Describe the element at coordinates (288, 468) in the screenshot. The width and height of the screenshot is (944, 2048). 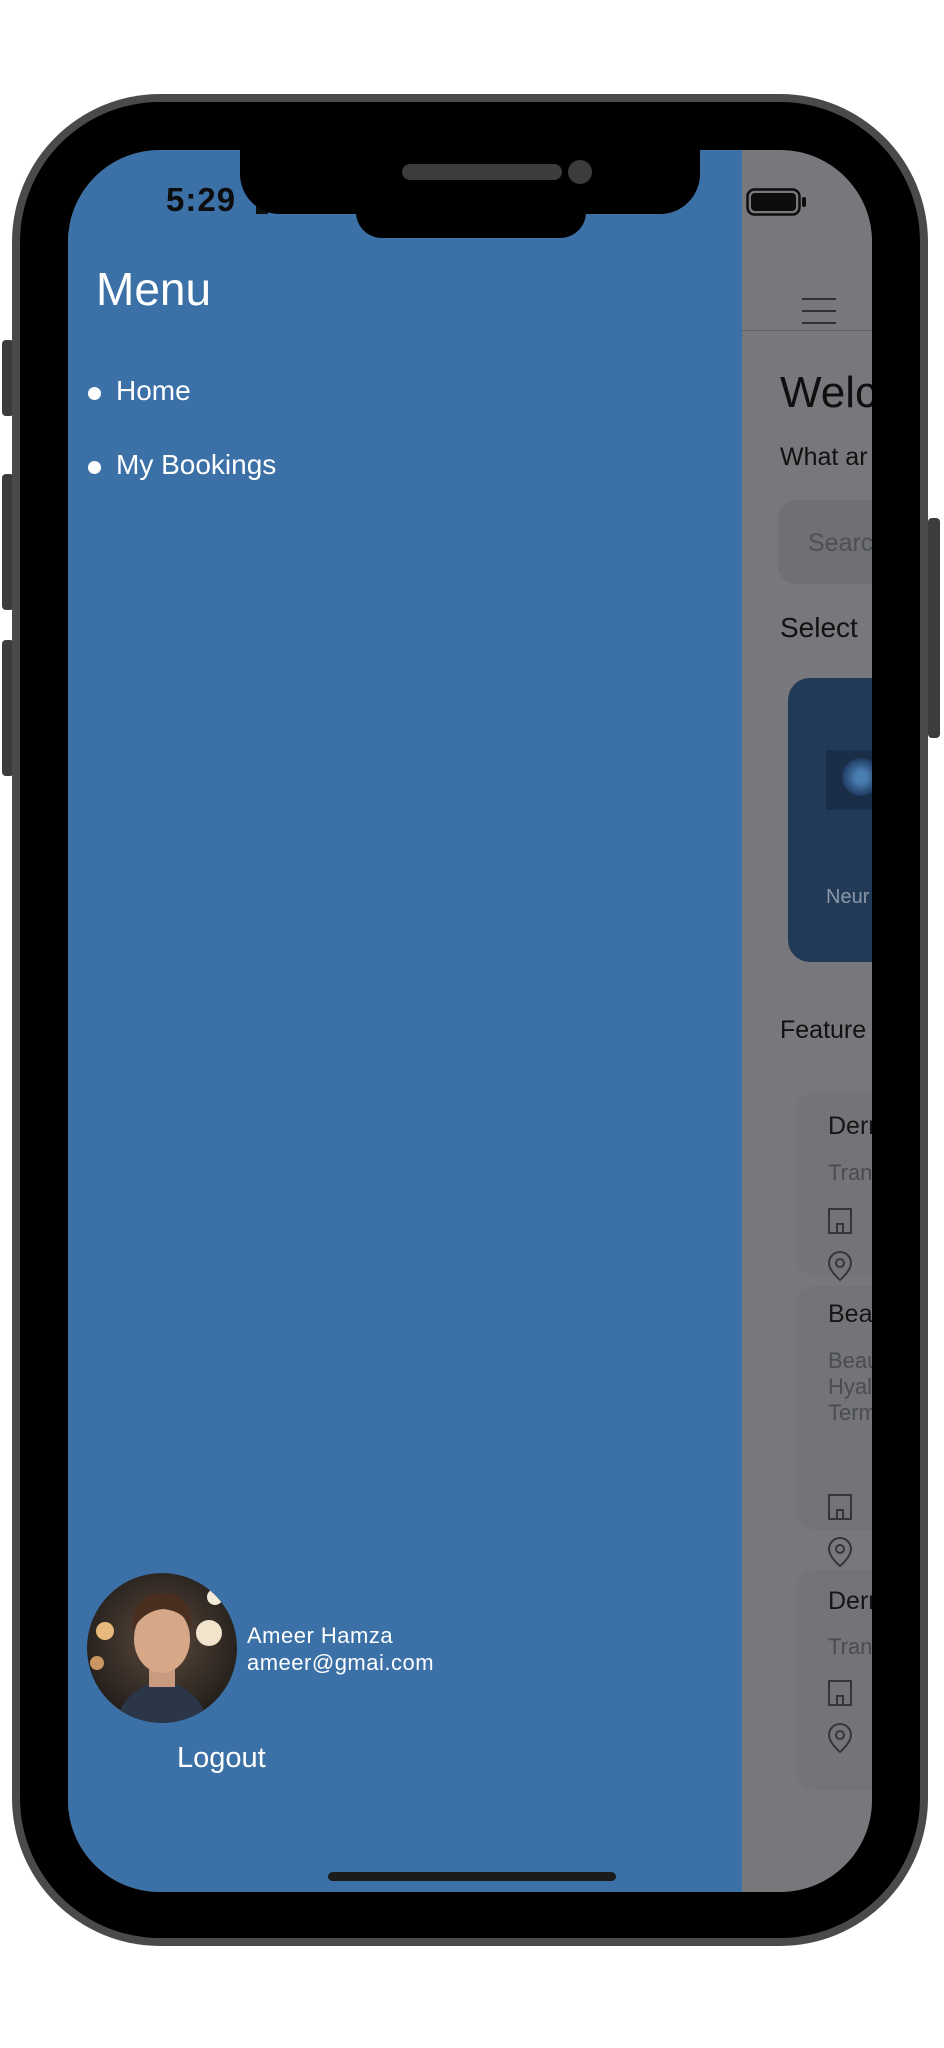
I see `drawer-item-my-bookings: My Bookings` at that location.